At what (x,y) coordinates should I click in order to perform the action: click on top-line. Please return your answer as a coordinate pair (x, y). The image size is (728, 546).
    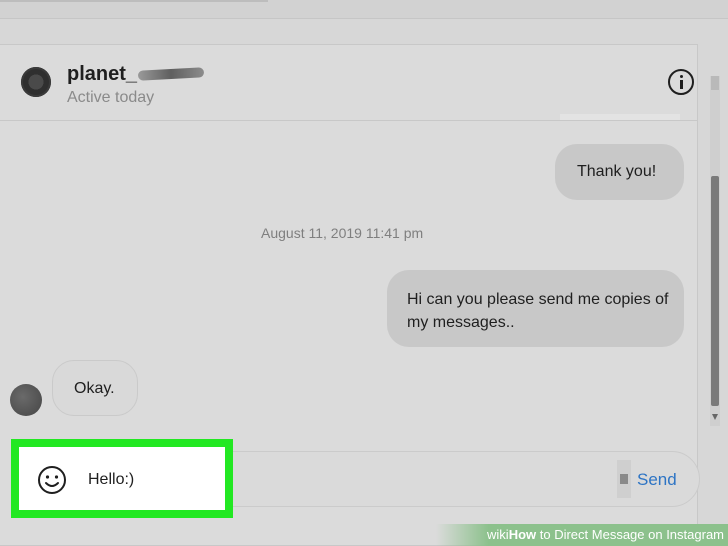
    Looking at the image, I should click on (134, 1).